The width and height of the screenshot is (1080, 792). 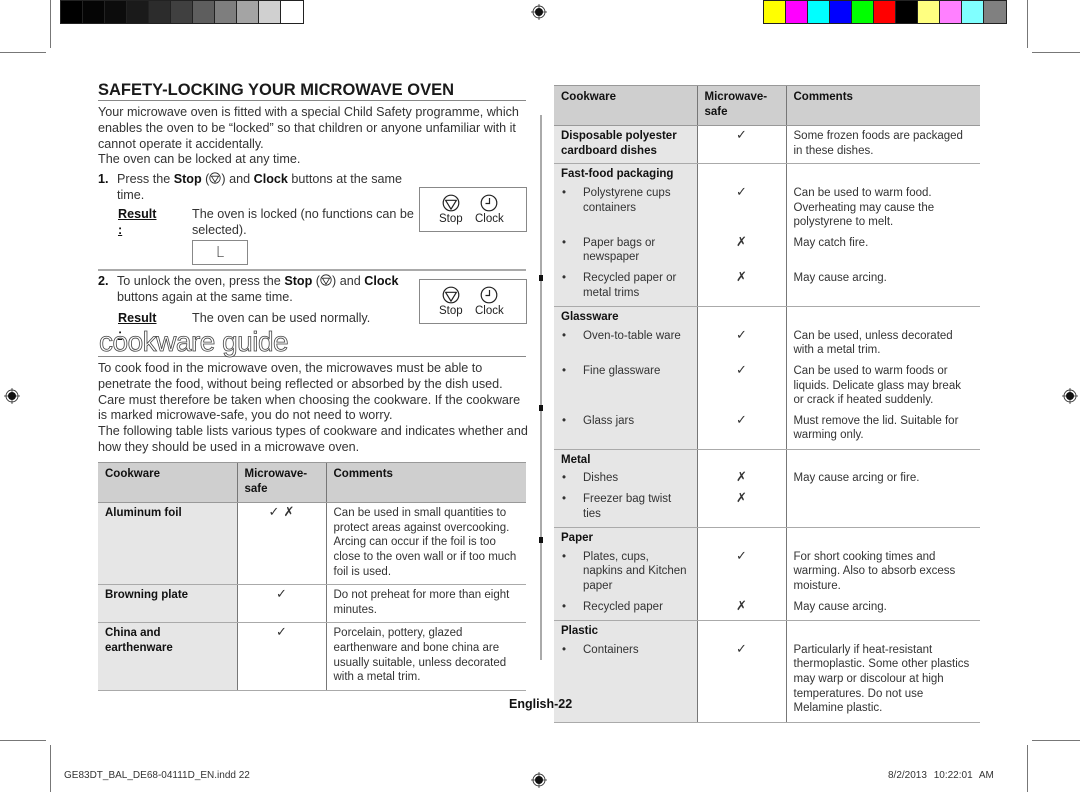 I want to click on cookware-name: Oven-to-table ware, so click(x=632, y=335).